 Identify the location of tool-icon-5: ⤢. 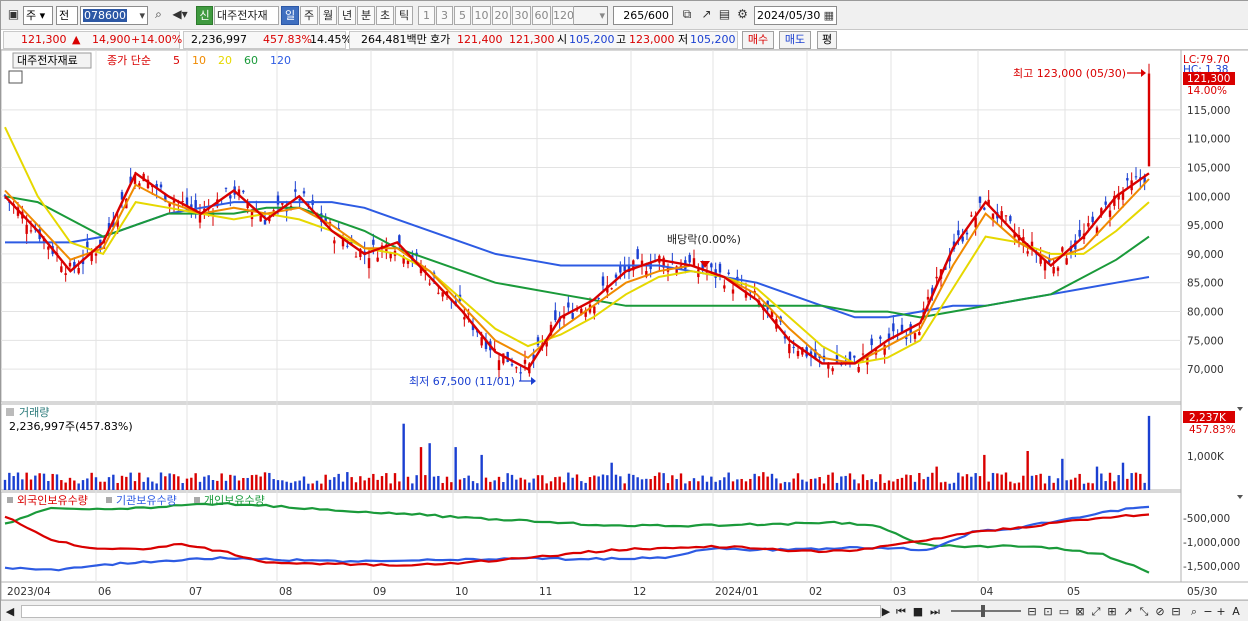
(1096, 611).